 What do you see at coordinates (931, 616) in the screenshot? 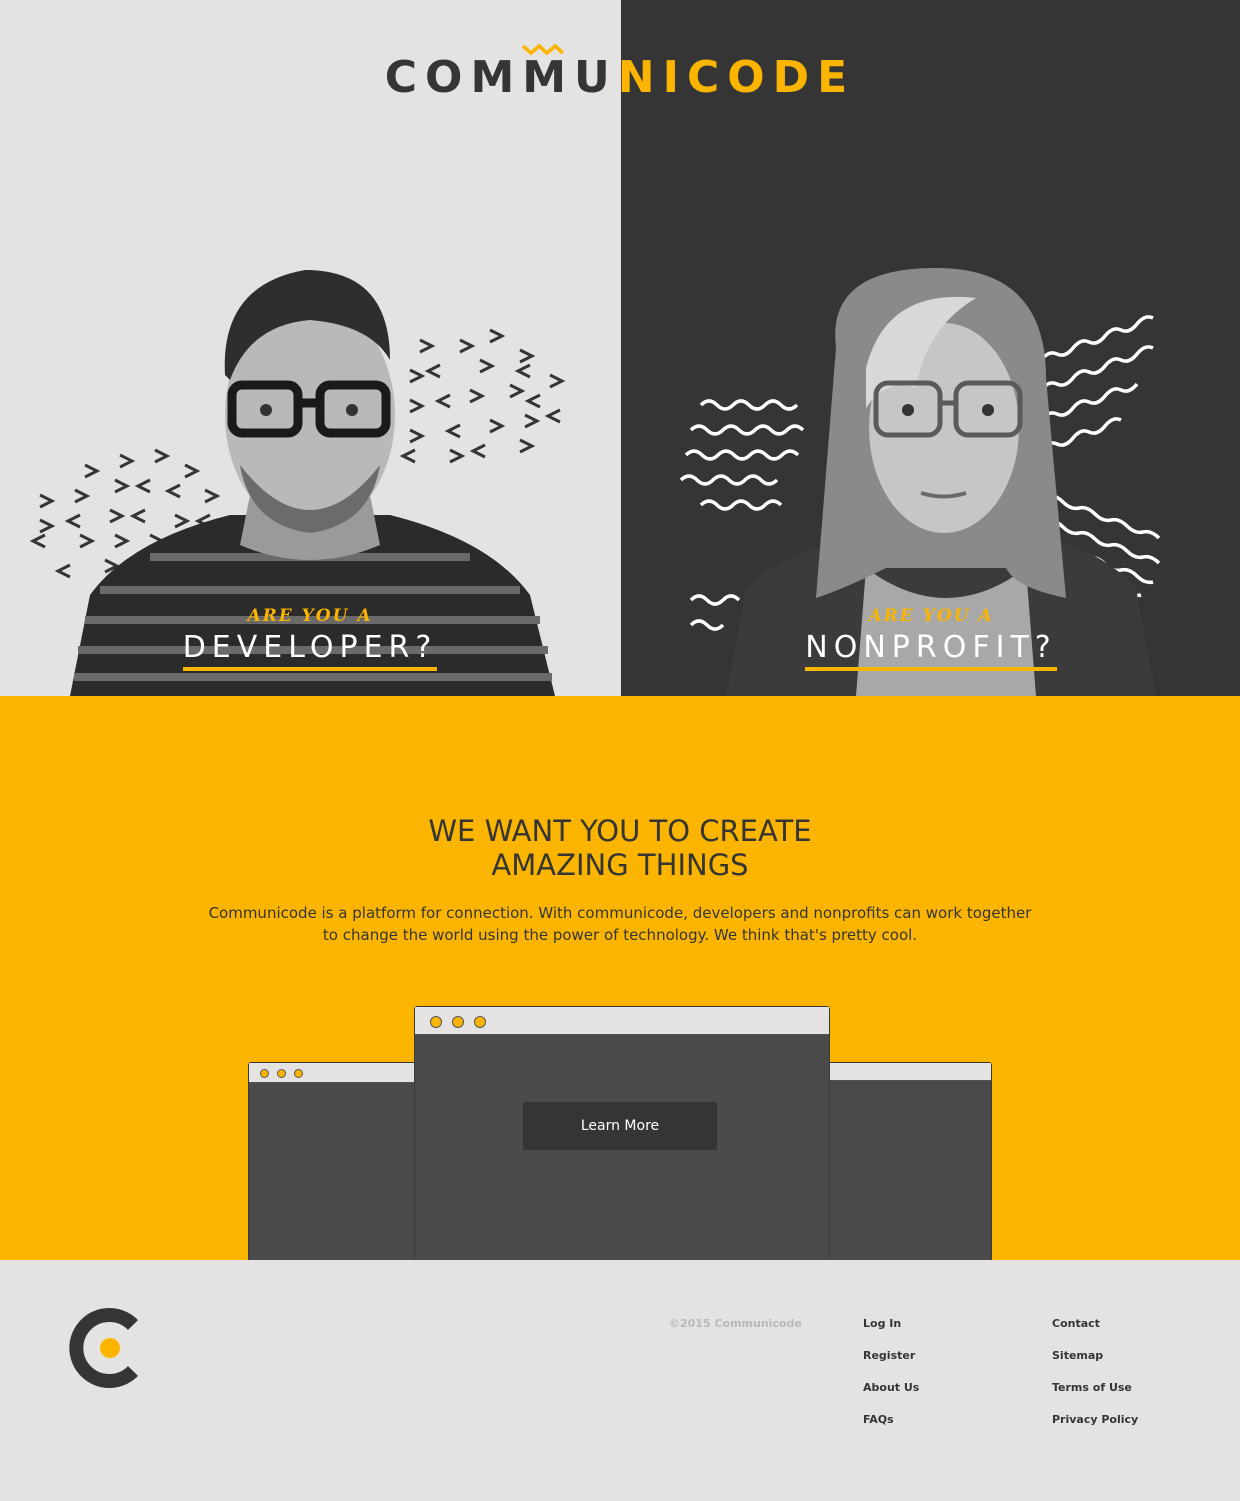
I see `nonprofit-eyebrow: ARE YOU A` at bounding box center [931, 616].